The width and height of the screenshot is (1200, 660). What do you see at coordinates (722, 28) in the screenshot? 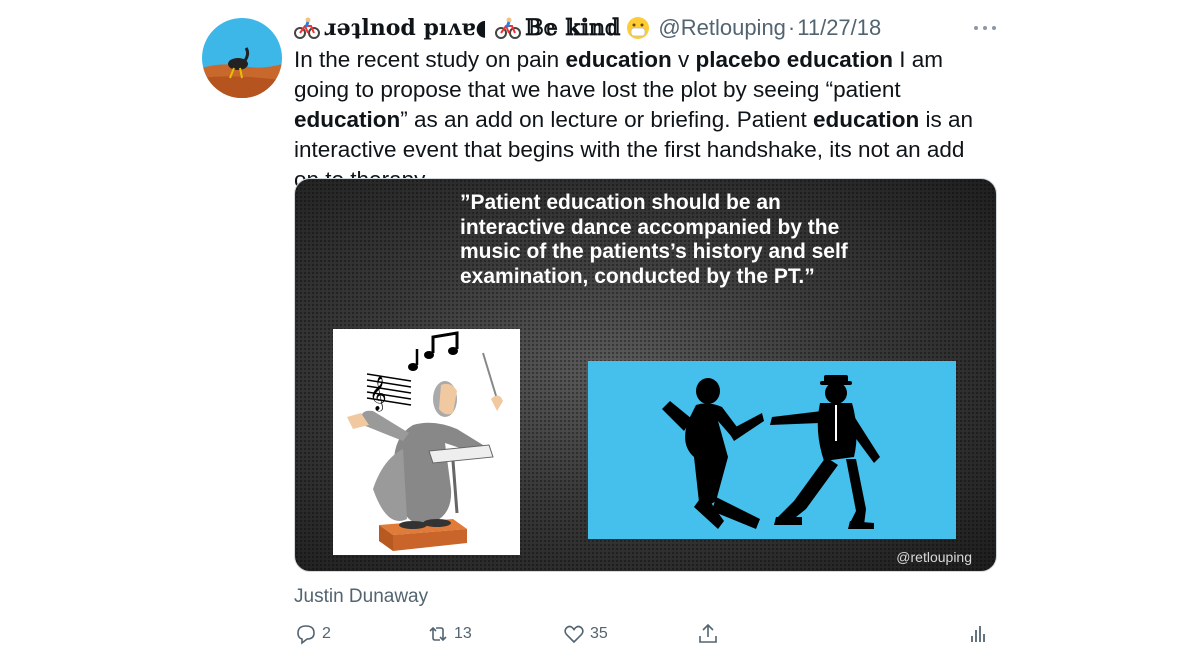
I see `user-handle: @Retlouping` at bounding box center [722, 28].